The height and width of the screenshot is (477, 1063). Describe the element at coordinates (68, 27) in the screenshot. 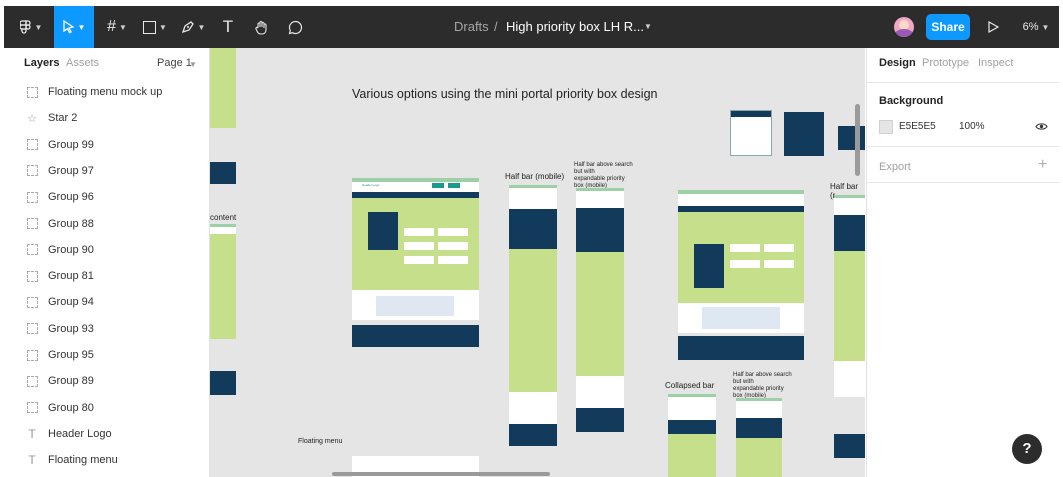

I see `pointer-icon` at that location.